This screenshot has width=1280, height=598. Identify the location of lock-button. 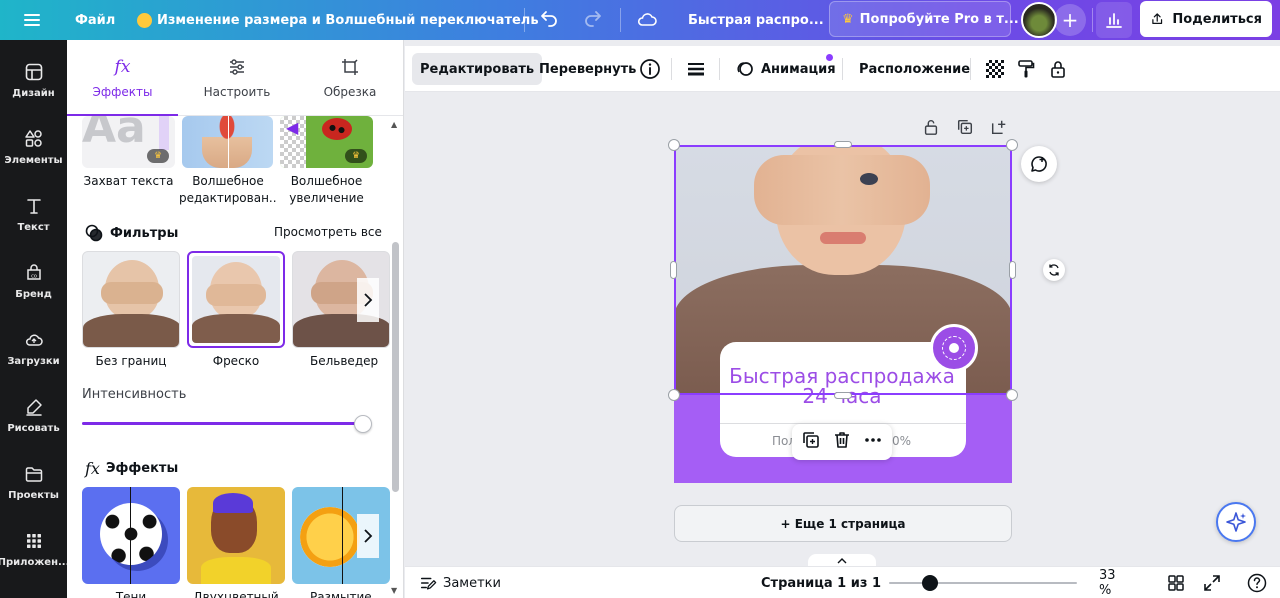
(1058, 69).